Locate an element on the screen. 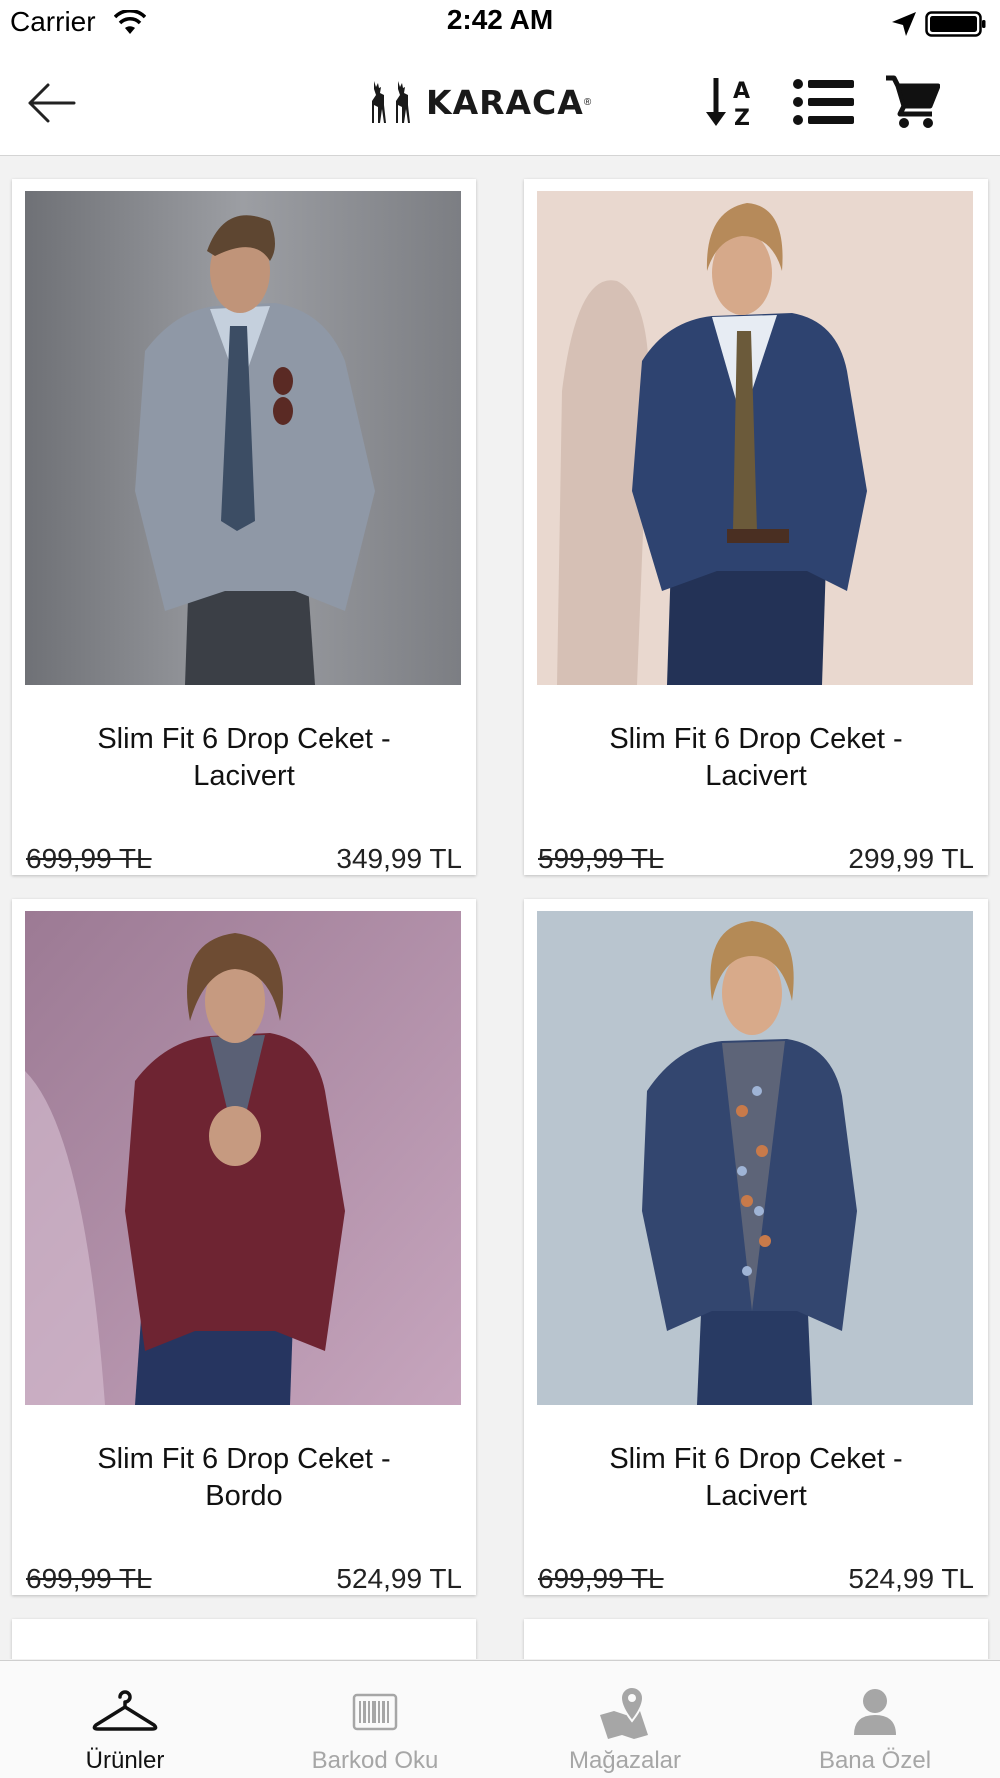 The height and width of the screenshot is (1778, 1000). product-price: 299,99 TL is located at coordinates (911, 858).